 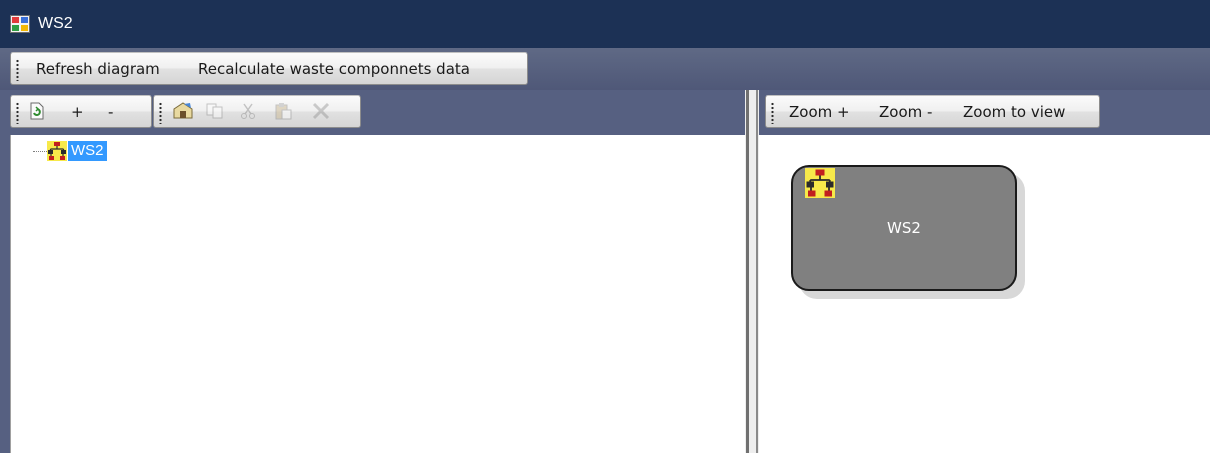 What do you see at coordinates (87, 151) in the screenshot?
I see `tree-node-ws2: WS2` at bounding box center [87, 151].